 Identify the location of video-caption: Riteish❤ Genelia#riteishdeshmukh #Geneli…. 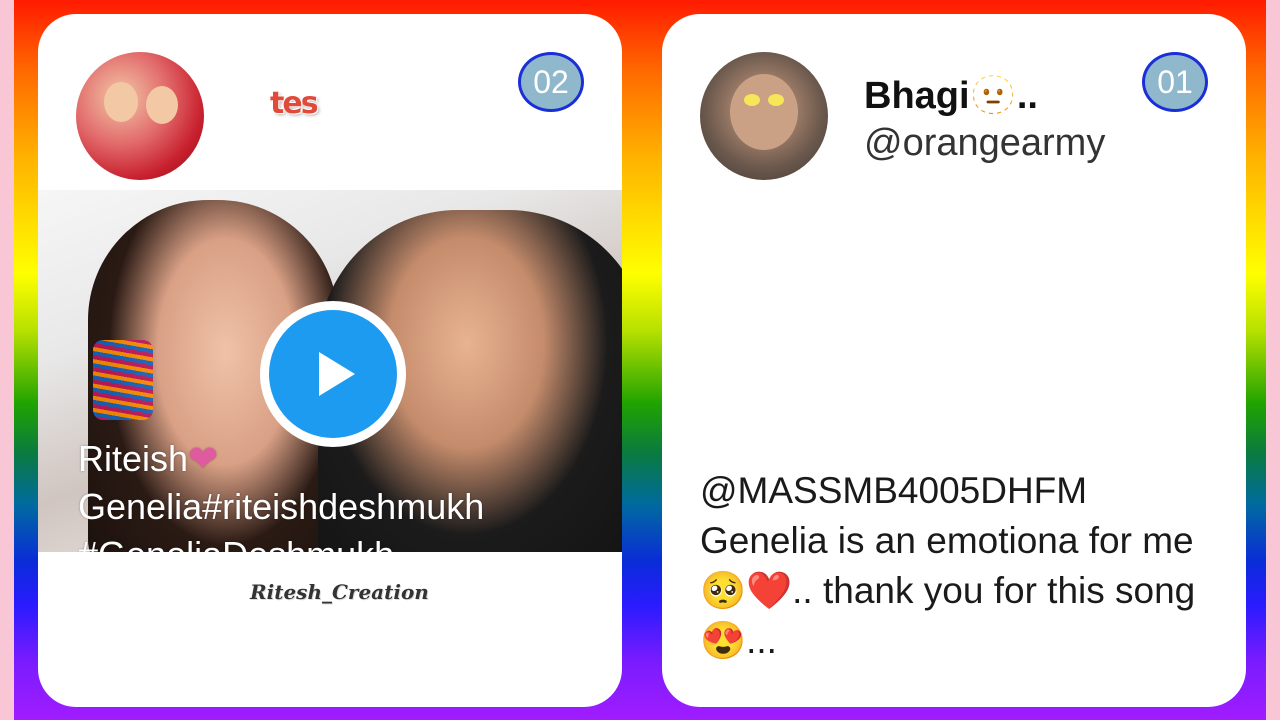
(338, 493).